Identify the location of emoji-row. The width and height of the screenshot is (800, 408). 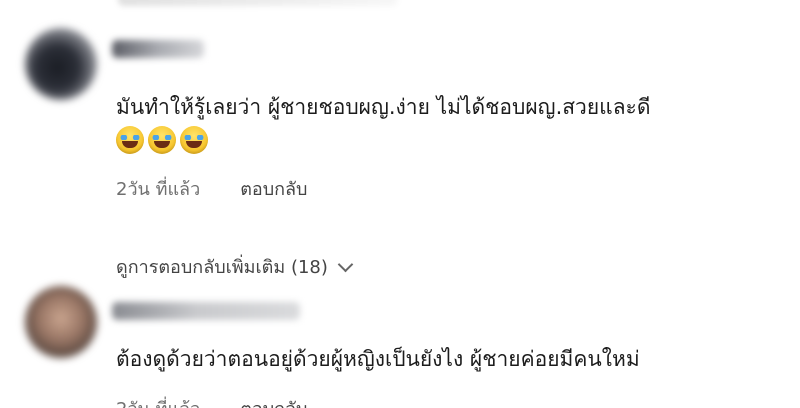
(162, 140).